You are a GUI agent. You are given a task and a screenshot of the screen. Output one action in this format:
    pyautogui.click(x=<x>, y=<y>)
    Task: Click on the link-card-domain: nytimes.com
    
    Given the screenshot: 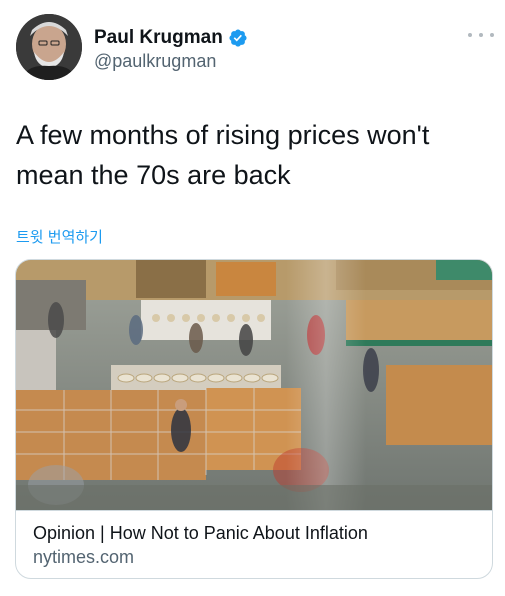 What is the action you would take?
    pyautogui.click(x=83, y=557)
    